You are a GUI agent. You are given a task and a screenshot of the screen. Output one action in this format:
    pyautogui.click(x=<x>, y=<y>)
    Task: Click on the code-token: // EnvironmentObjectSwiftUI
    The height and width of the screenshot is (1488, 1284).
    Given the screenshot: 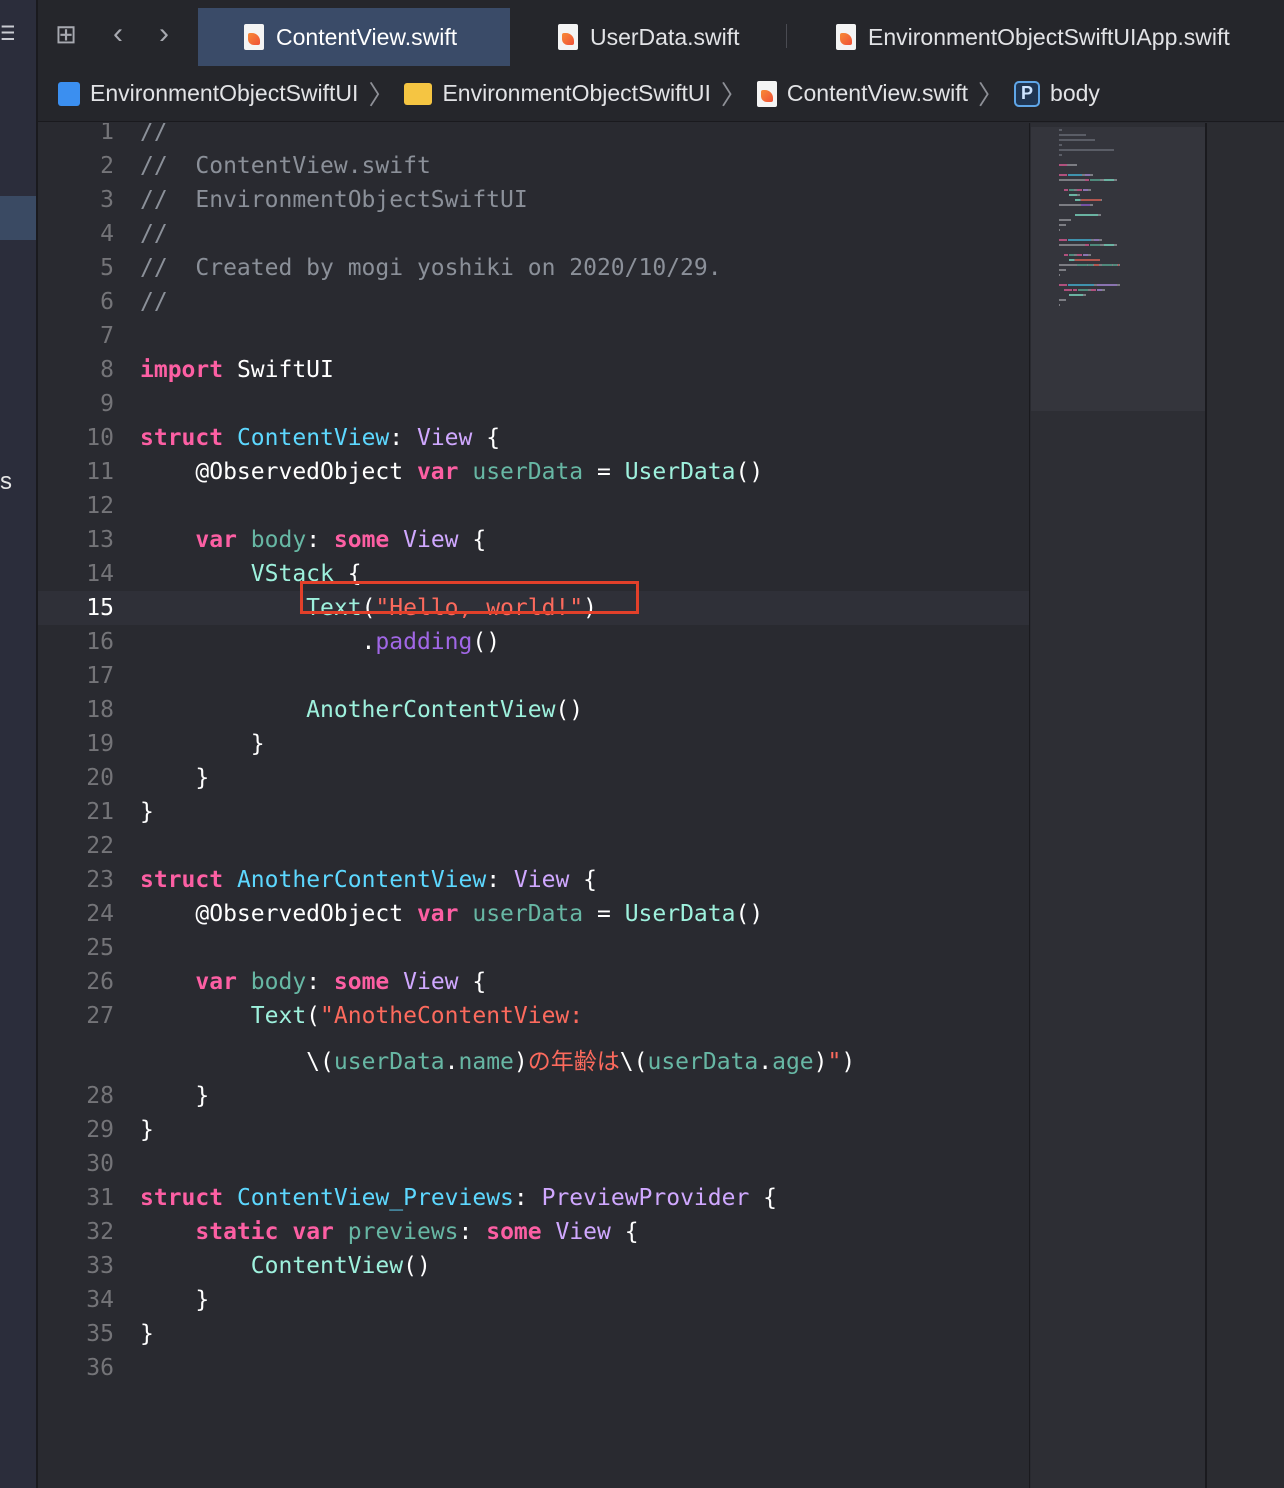 What is the action you would take?
    pyautogui.click(x=334, y=200)
    